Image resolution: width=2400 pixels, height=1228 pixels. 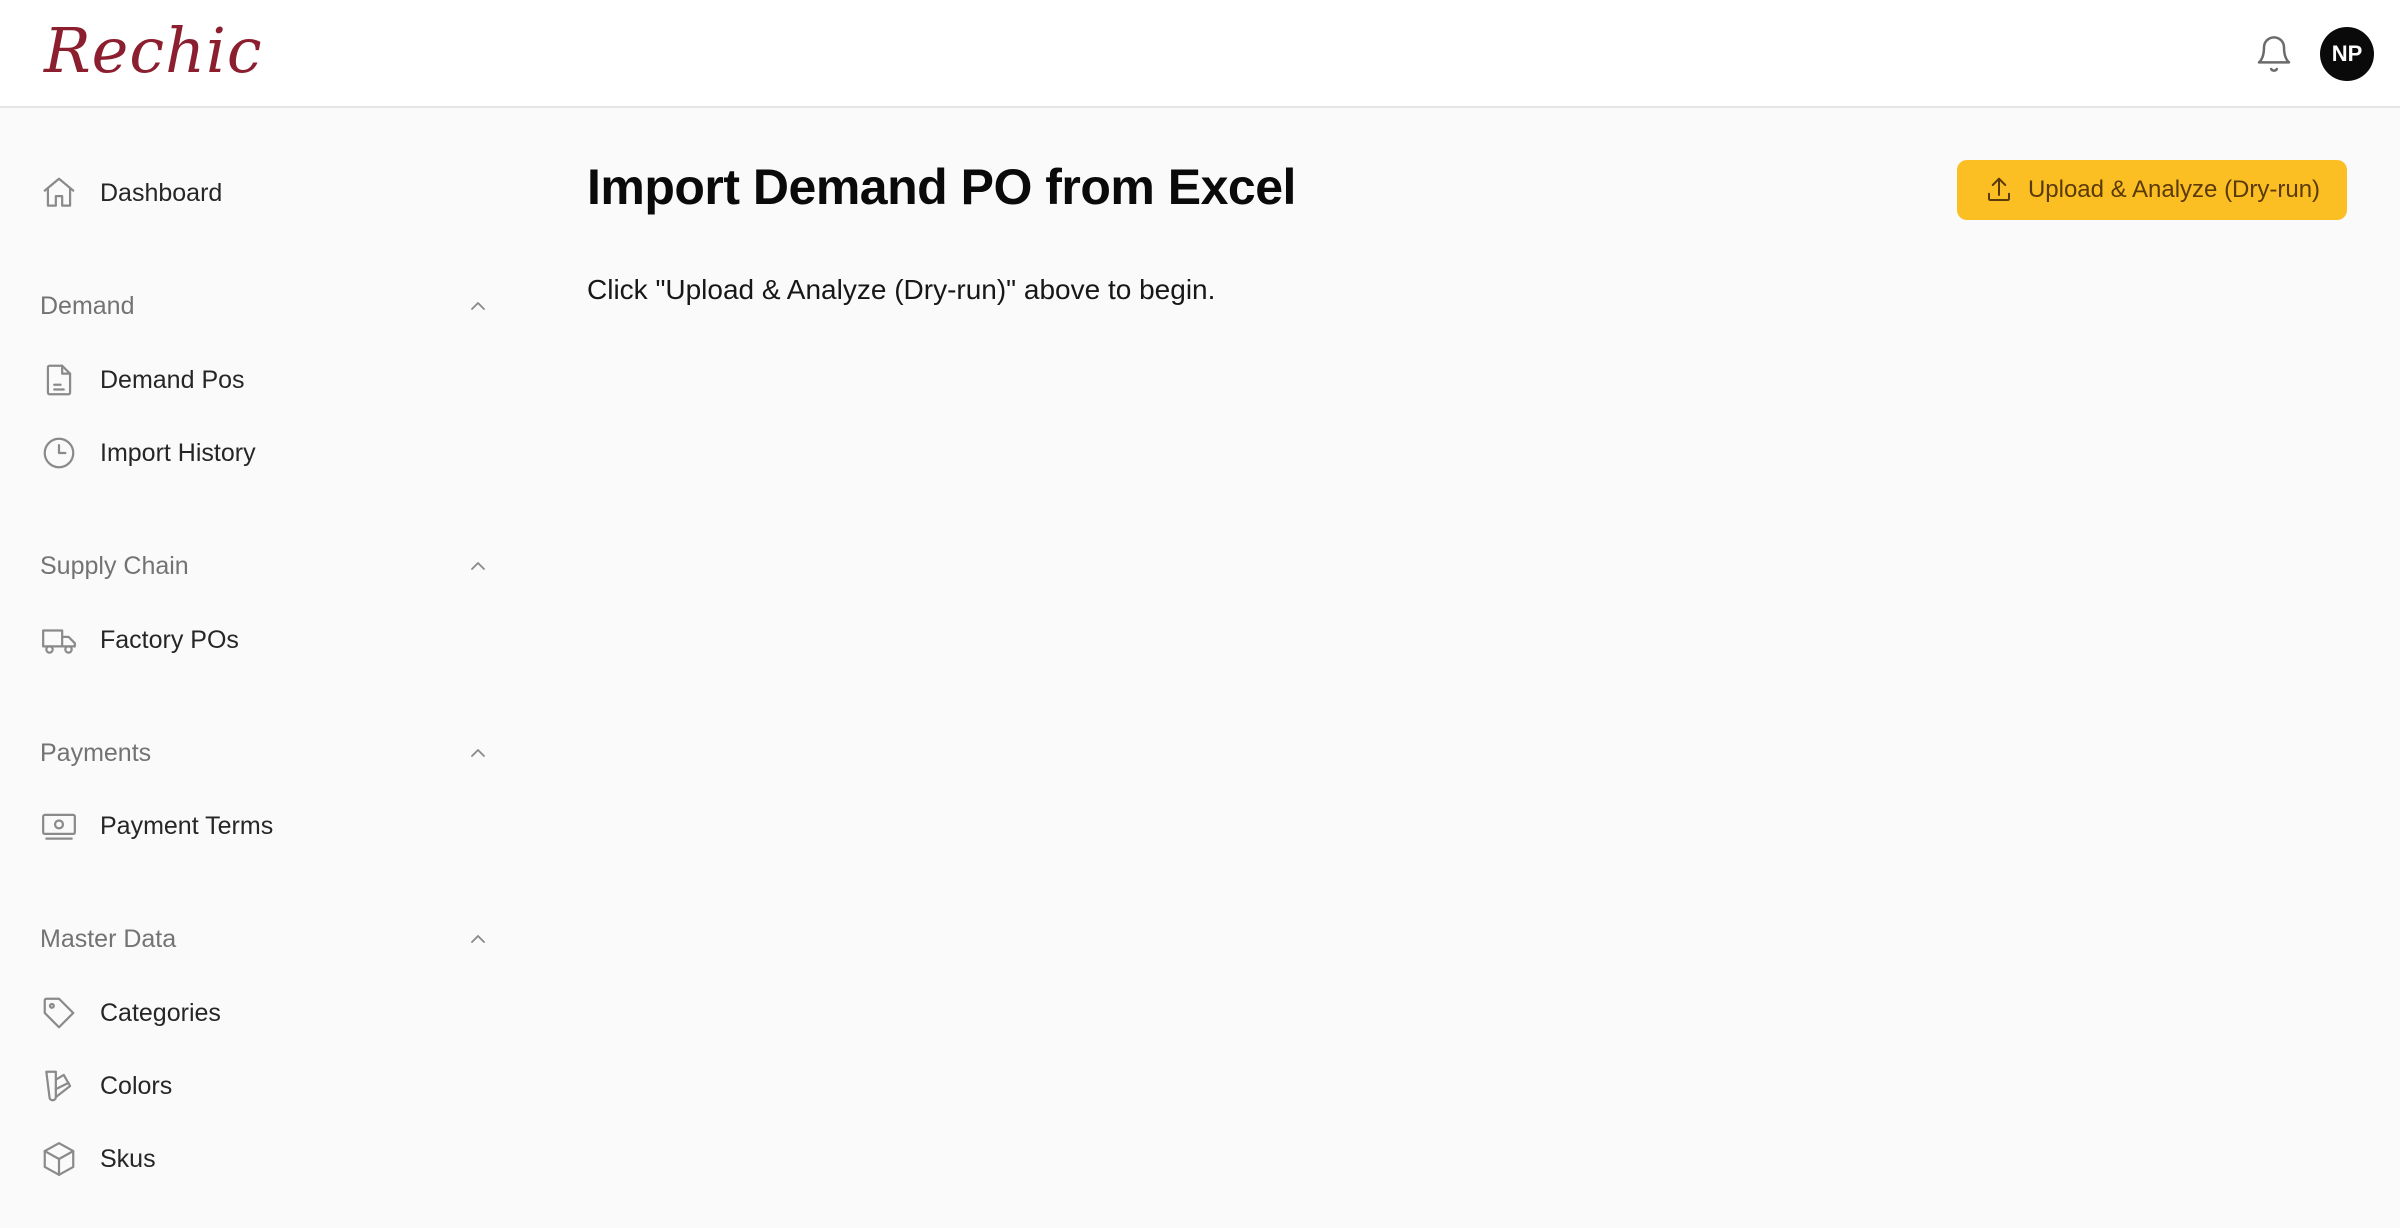 I want to click on tag-icon, so click(x=59, y=1013).